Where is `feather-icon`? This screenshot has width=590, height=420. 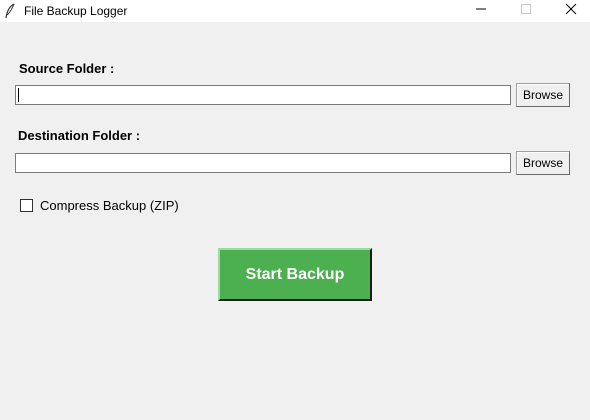 feather-icon is located at coordinates (10, 11).